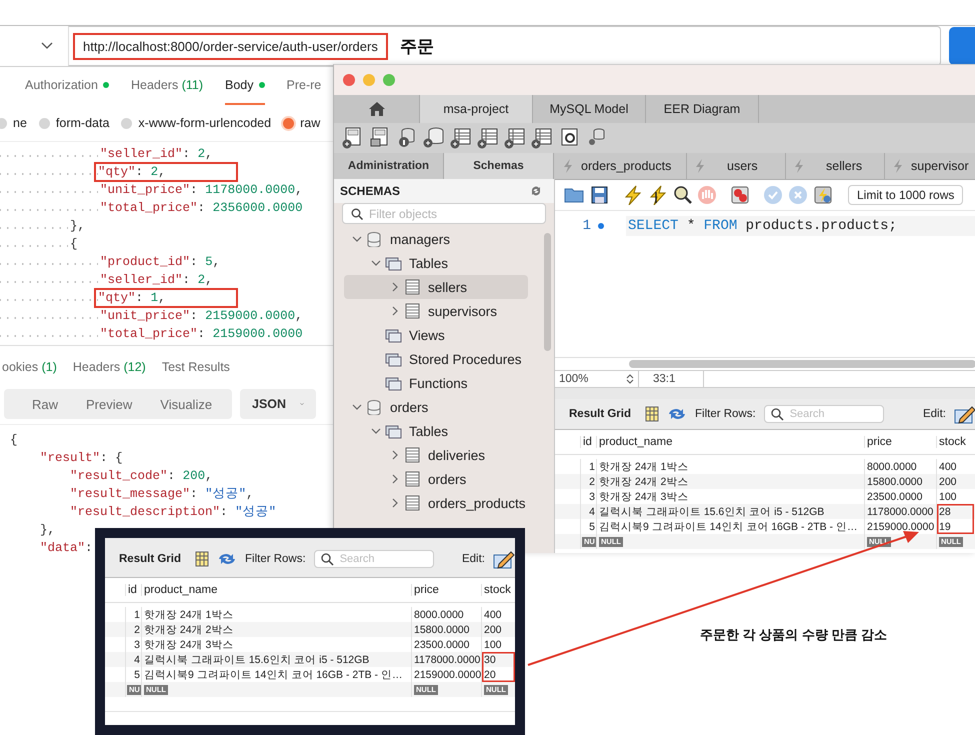 This screenshot has height=735, width=975. Describe the element at coordinates (488, 138) in the screenshot. I see `view-plus-icon` at that location.